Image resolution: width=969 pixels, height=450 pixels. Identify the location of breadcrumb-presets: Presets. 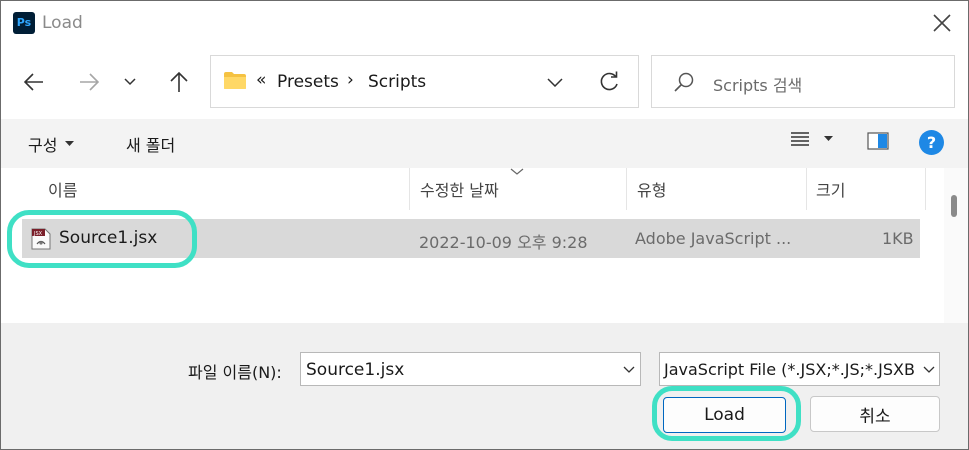
(308, 82).